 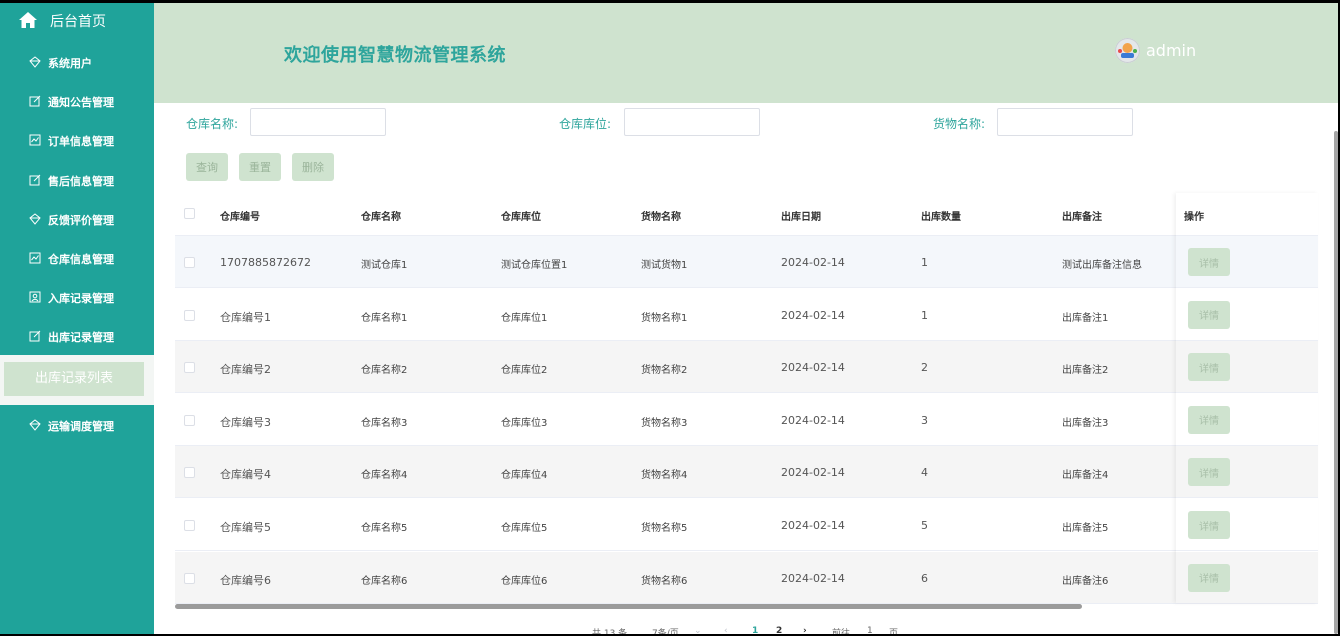 What do you see at coordinates (384, 318) in the screenshot?
I see `cell-name: 仓库名称1` at bounding box center [384, 318].